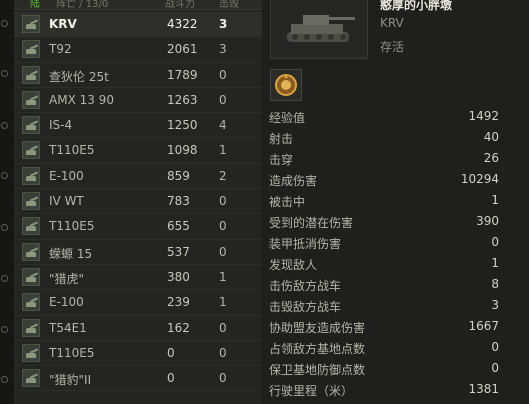 The width and height of the screenshot is (529, 404). What do you see at coordinates (229, 5) in the screenshot?
I see `header-col-4: 击毁` at bounding box center [229, 5].